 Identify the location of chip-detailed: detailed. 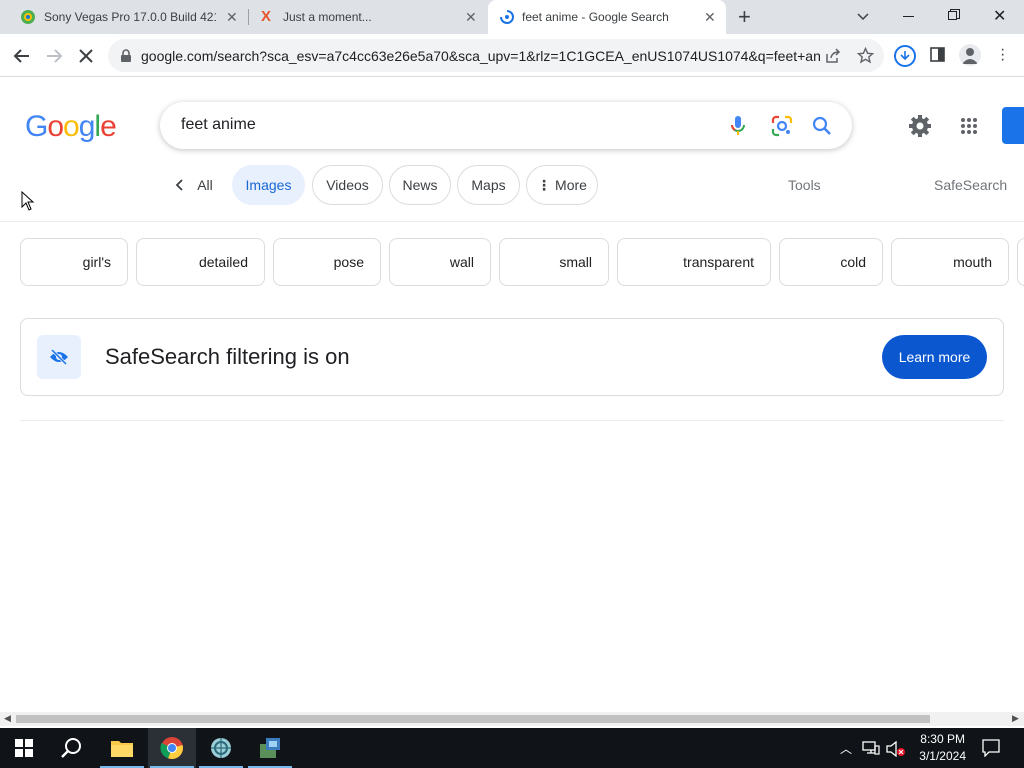
(200, 262).